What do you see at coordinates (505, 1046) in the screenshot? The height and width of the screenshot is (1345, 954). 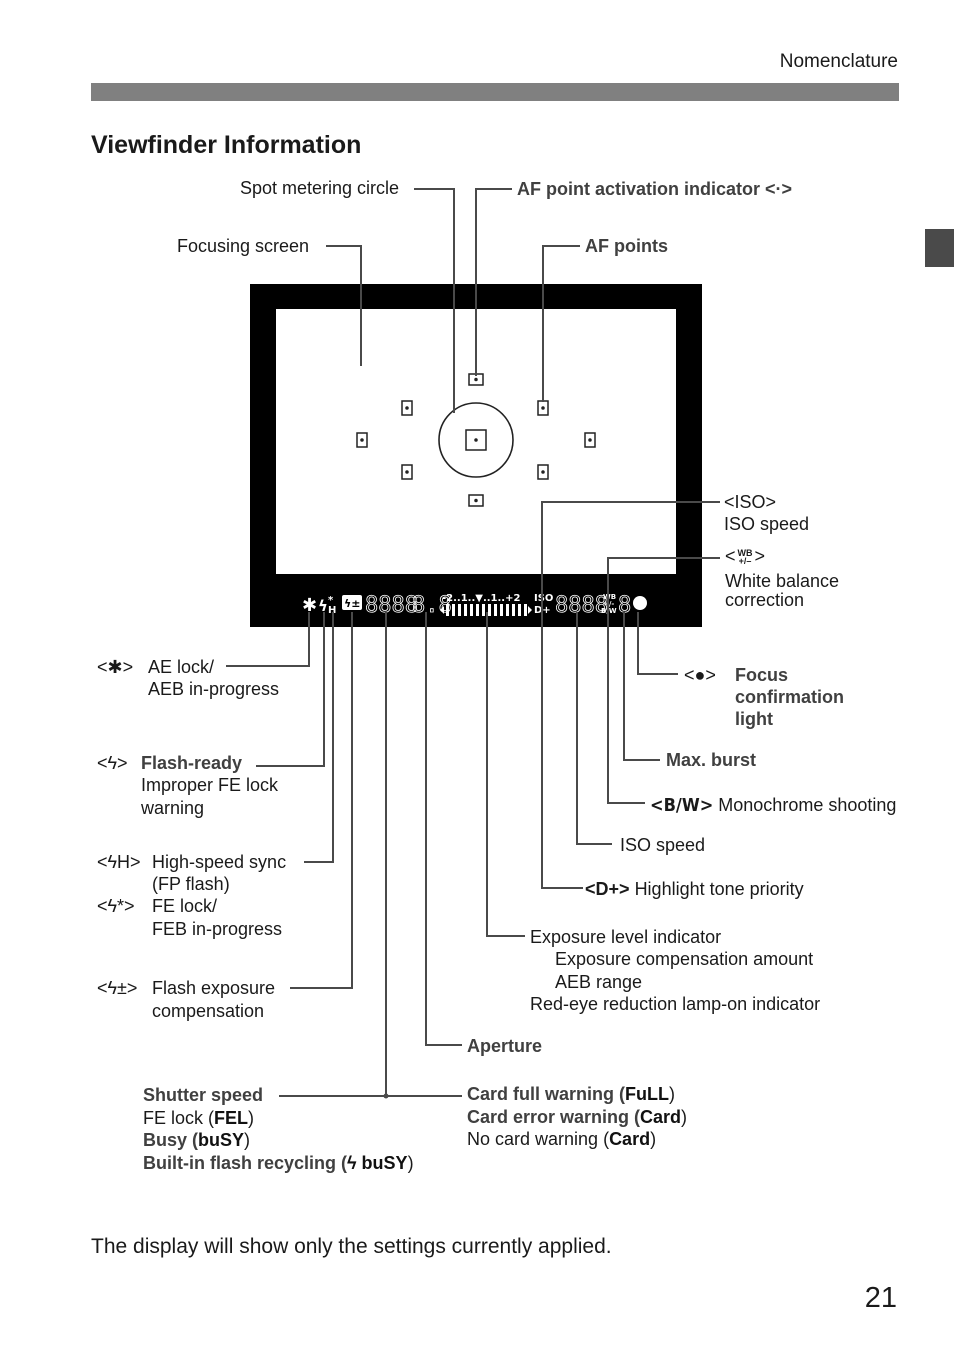 I see `label-aperture: Aperture` at bounding box center [505, 1046].